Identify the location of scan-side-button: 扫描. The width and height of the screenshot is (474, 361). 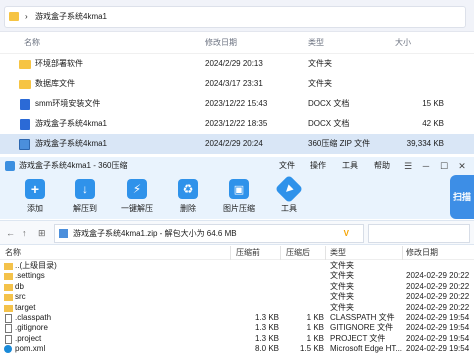
(462, 197).